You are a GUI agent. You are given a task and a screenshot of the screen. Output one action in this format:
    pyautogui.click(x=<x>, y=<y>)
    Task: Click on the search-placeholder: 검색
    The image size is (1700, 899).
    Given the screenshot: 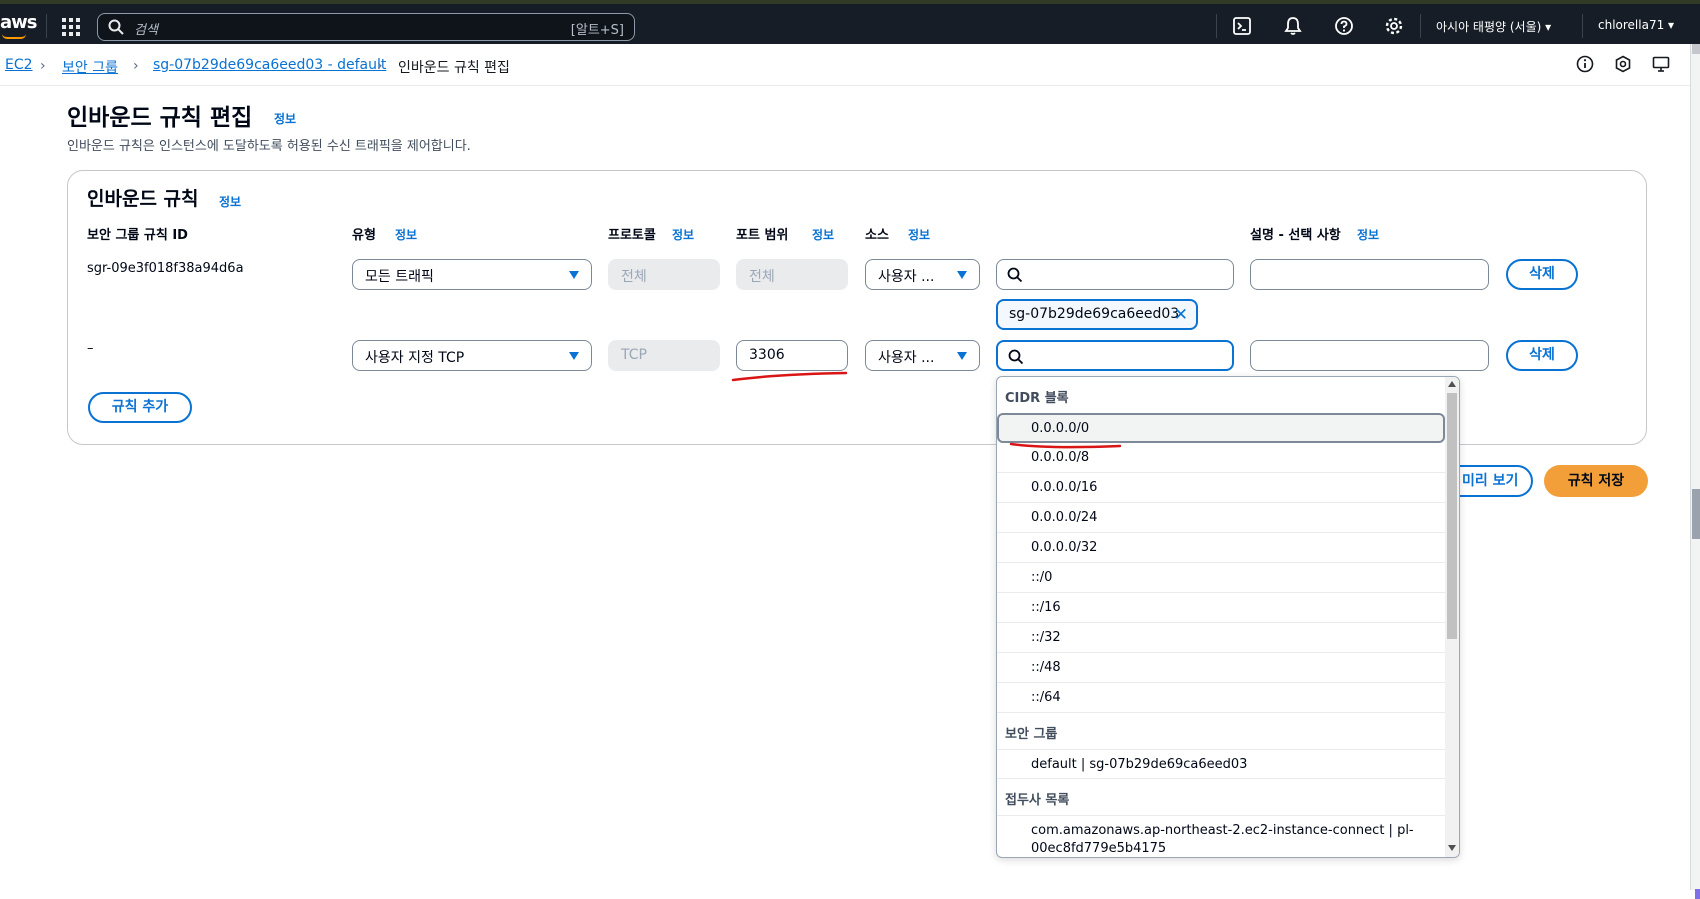 What is the action you would take?
    pyautogui.click(x=146, y=30)
    